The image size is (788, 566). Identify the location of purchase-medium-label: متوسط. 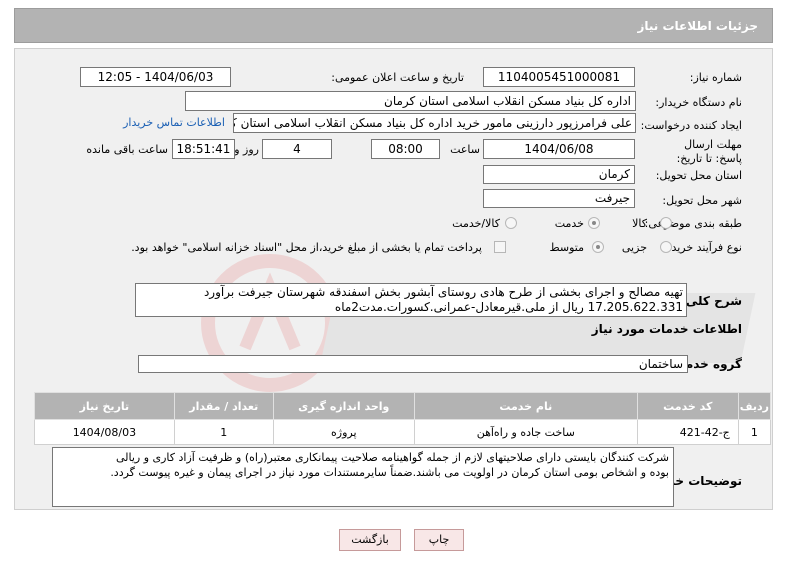
(566, 247).